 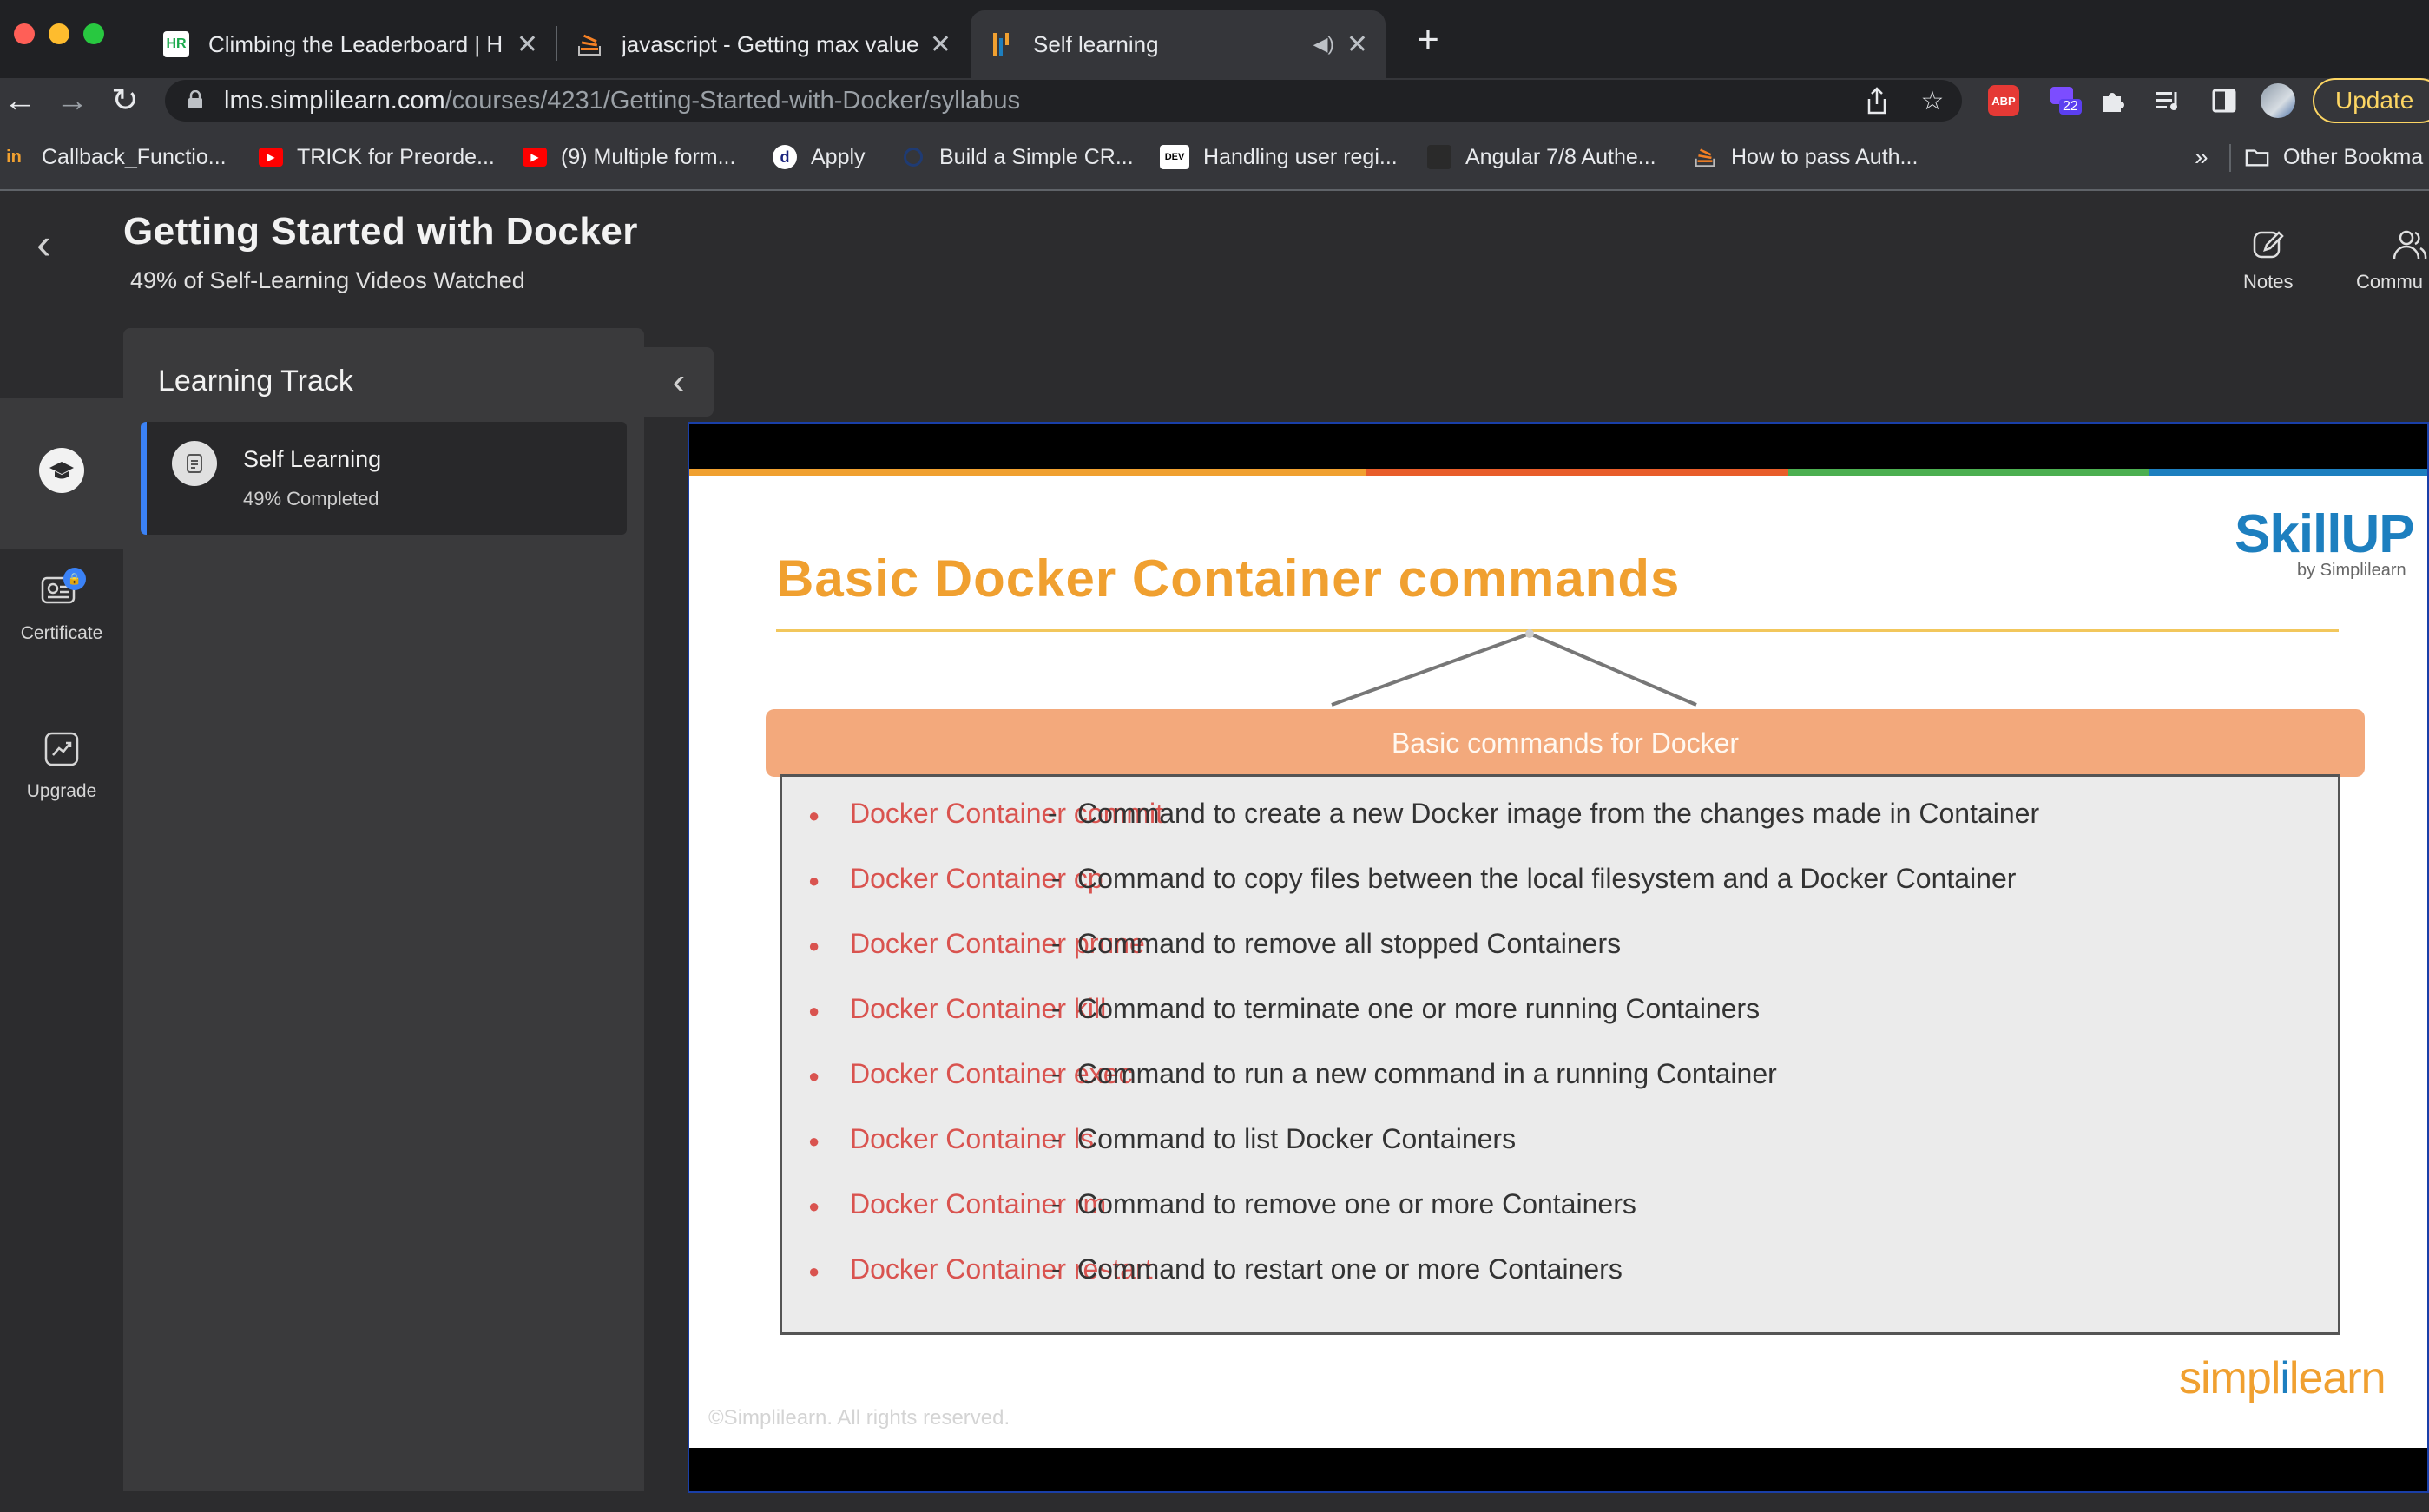 What do you see at coordinates (2334, 157) in the screenshot?
I see `other-bookmarks: Other Bookma` at bounding box center [2334, 157].